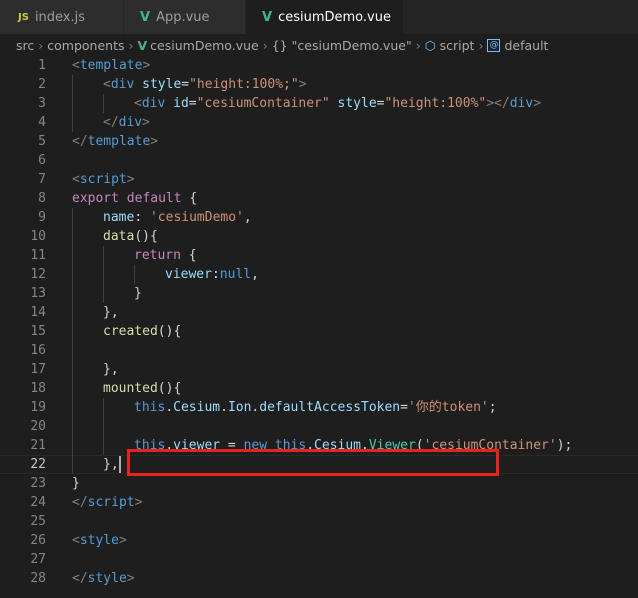 The width and height of the screenshot is (638, 598). Describe the element at coordinates (204, 45) in the screenshot. I see `breadcrumb-file: cesiumDemo.vue` at that location.